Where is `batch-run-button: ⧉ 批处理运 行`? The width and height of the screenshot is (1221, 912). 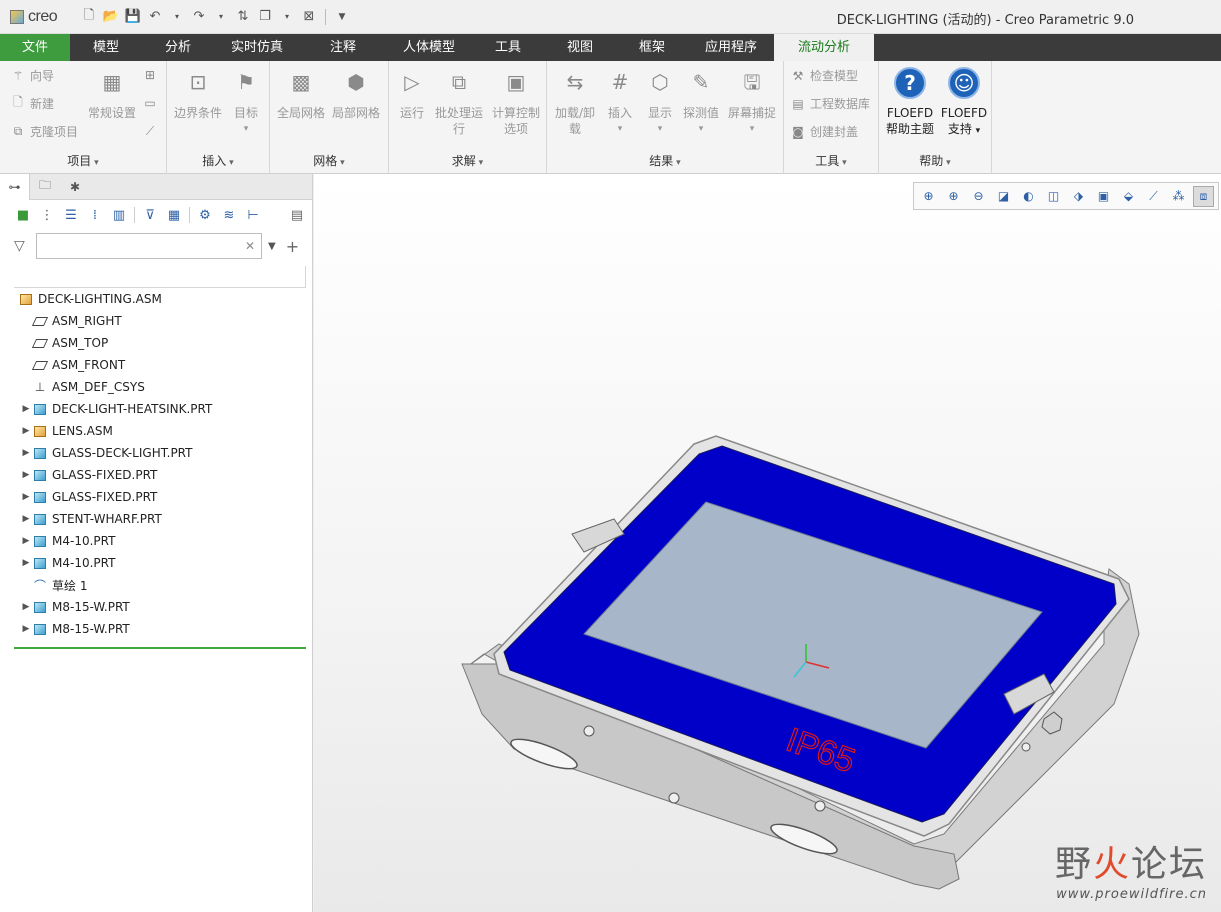 batch-run-button: ⧉ 批处理运 行 is located at coordinates (459, 102).